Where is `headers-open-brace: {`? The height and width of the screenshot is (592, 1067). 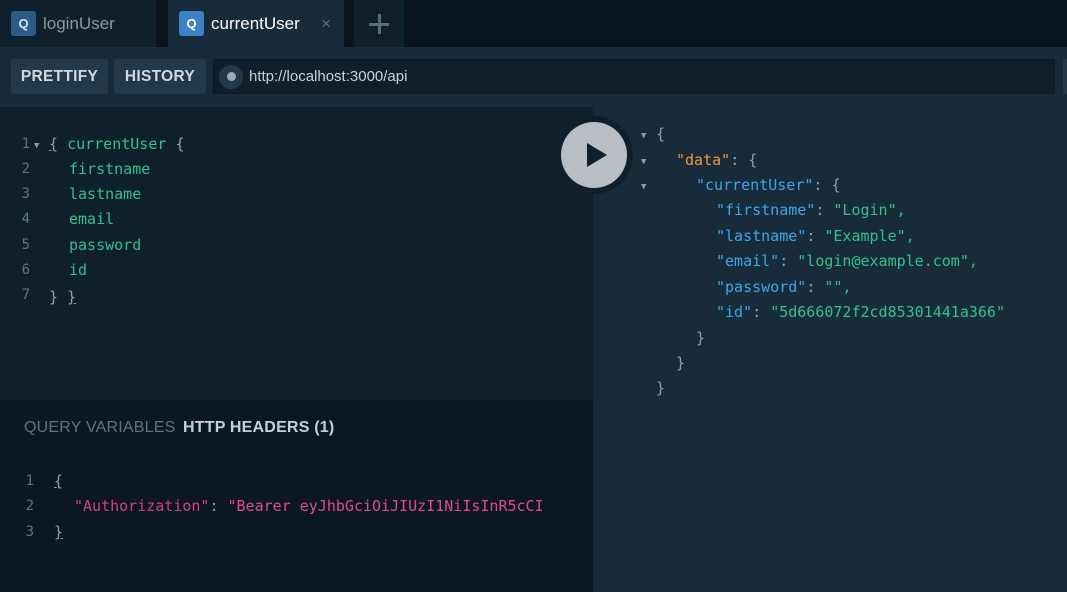
headers-open-brace: { is located at coordinates (59, 481).